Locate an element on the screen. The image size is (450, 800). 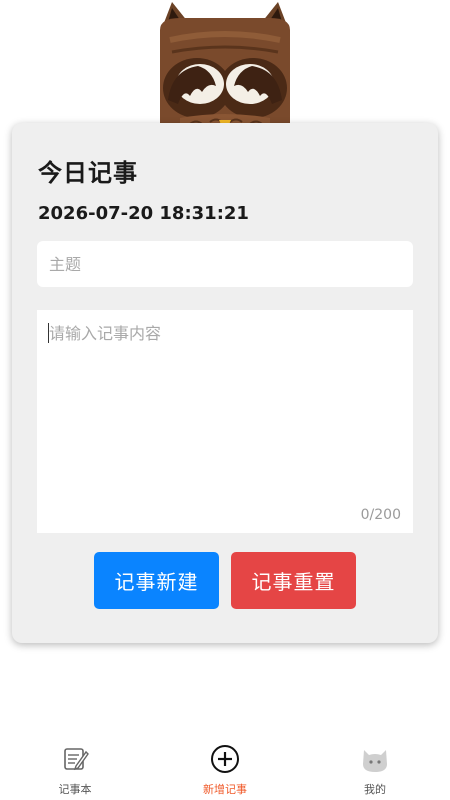
tab-label: 我的 is located at coordinates (375, 789).